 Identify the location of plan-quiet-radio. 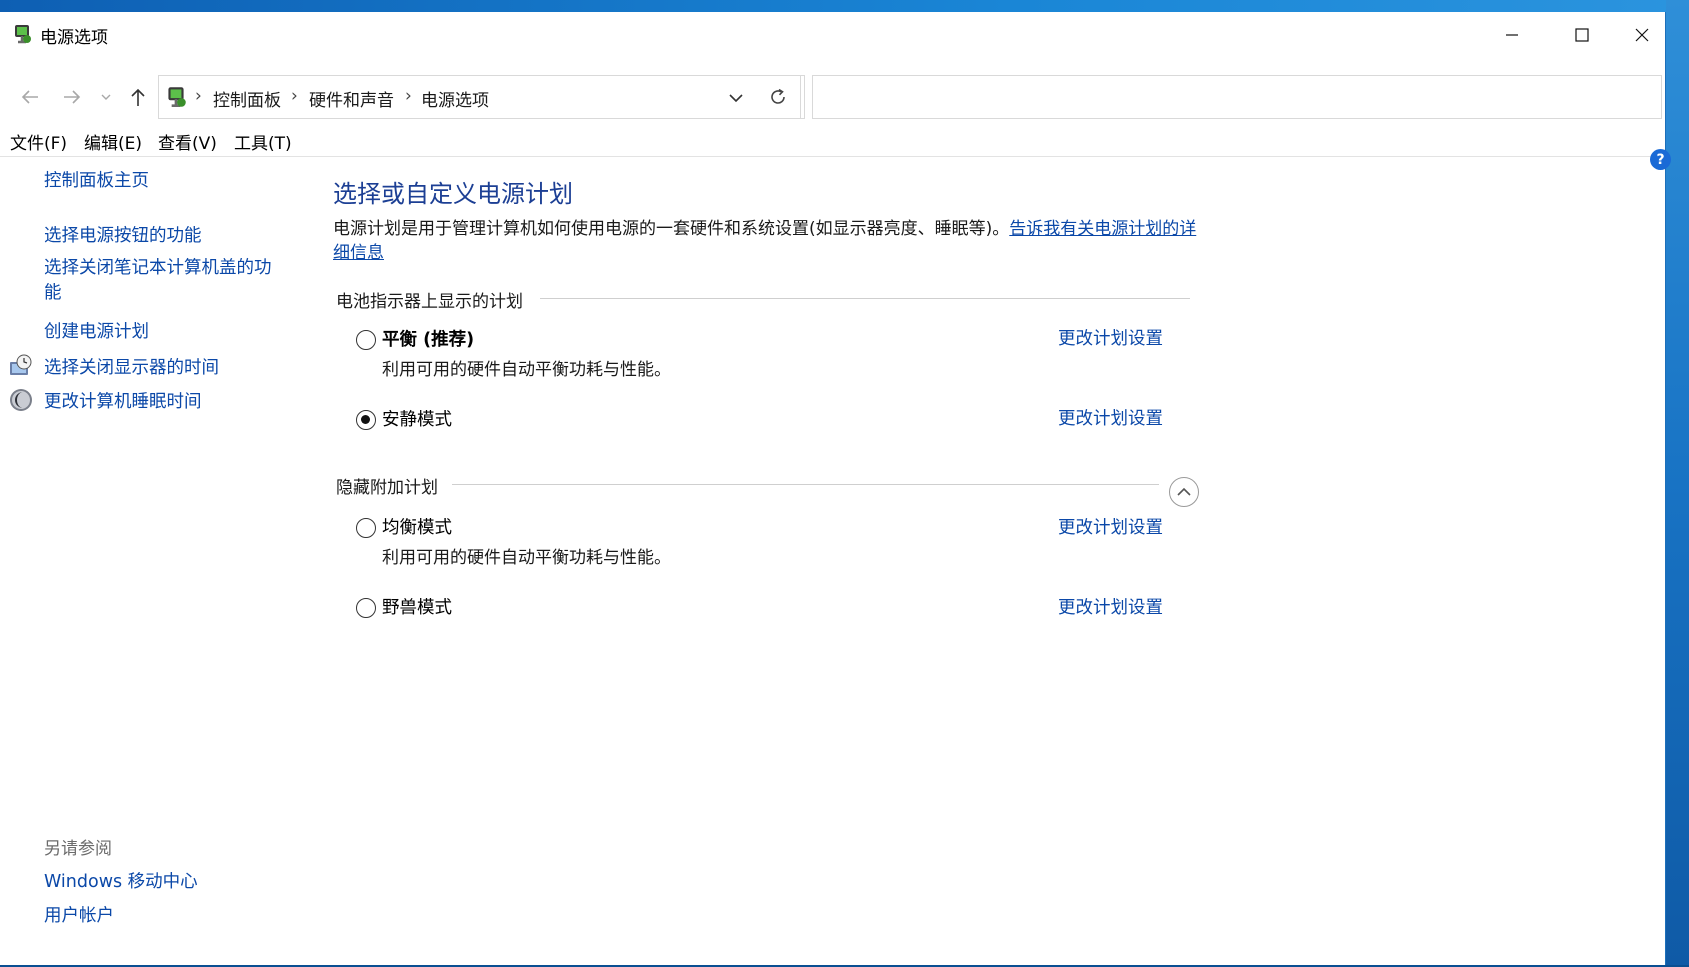
(366, 420).